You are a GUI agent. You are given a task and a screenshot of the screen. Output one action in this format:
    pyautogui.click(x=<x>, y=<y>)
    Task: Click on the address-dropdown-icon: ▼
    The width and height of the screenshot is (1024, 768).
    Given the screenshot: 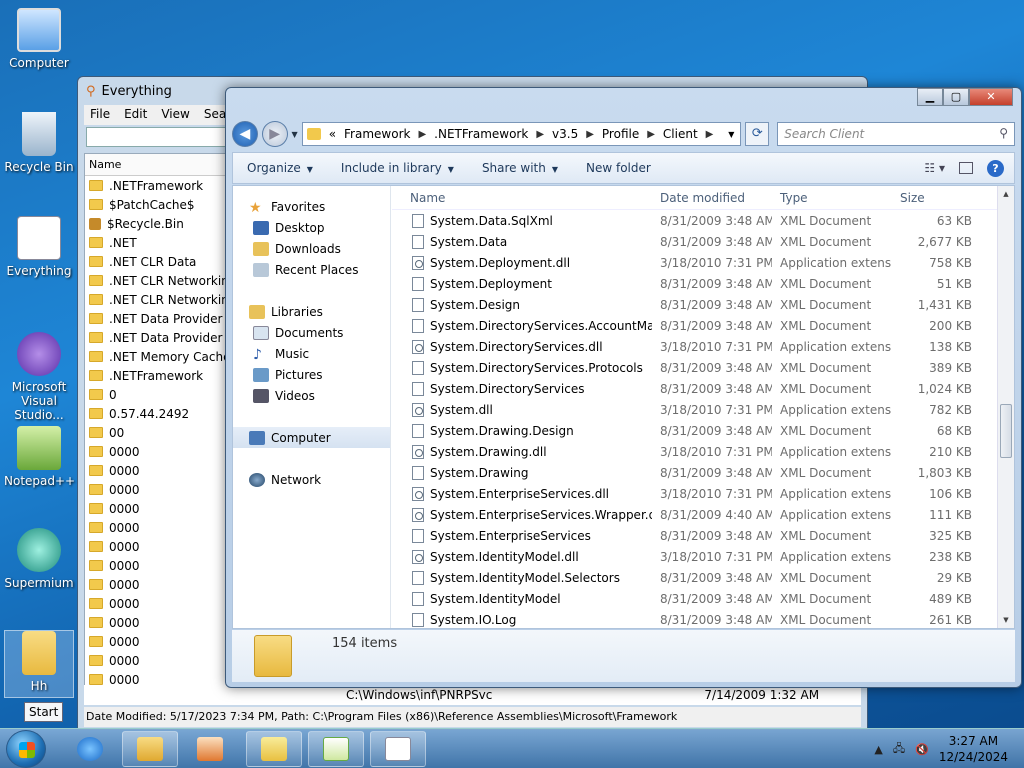 What is the action you would take?
    pyautogui.click(x=731, y=134)
    